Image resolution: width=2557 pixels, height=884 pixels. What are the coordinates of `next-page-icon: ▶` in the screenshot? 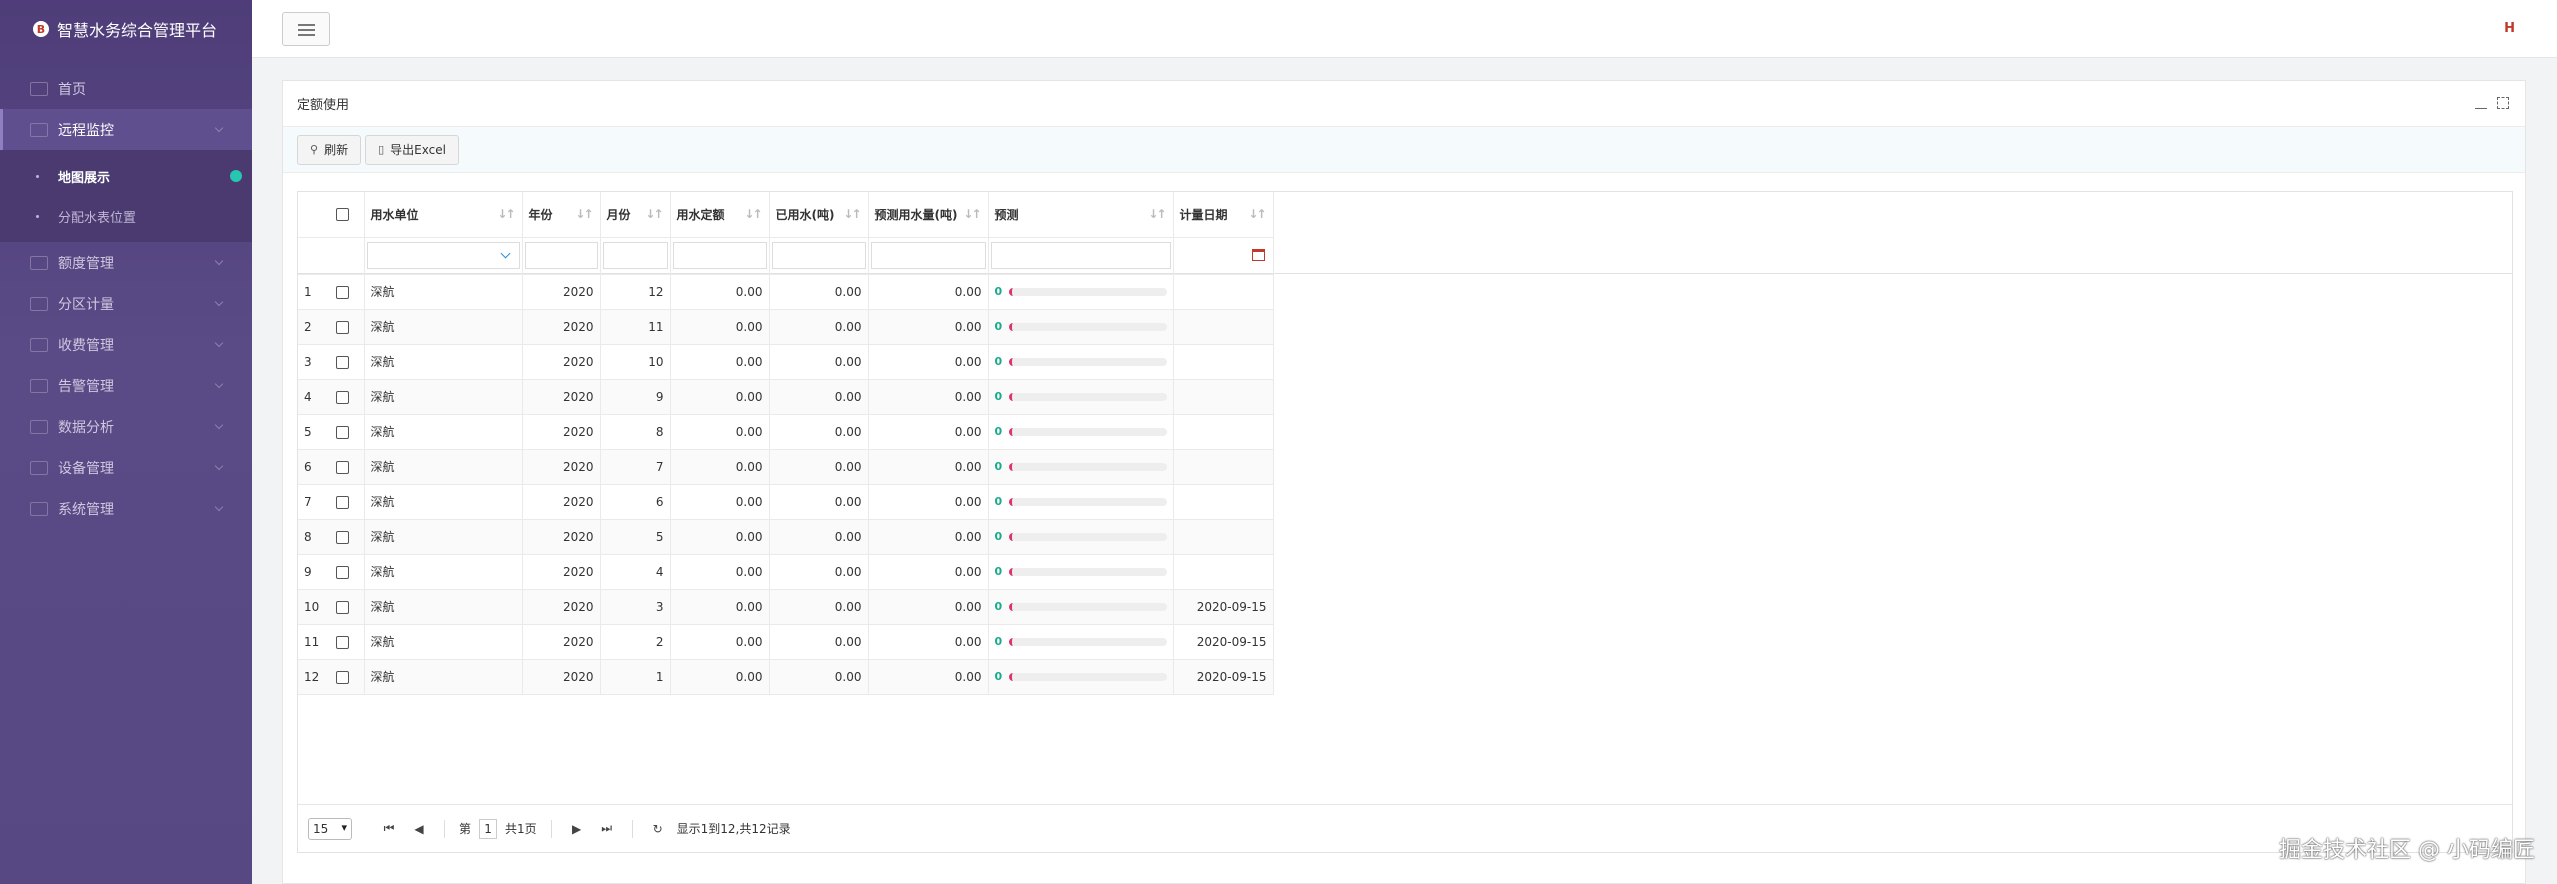 It's located at (577, 829).